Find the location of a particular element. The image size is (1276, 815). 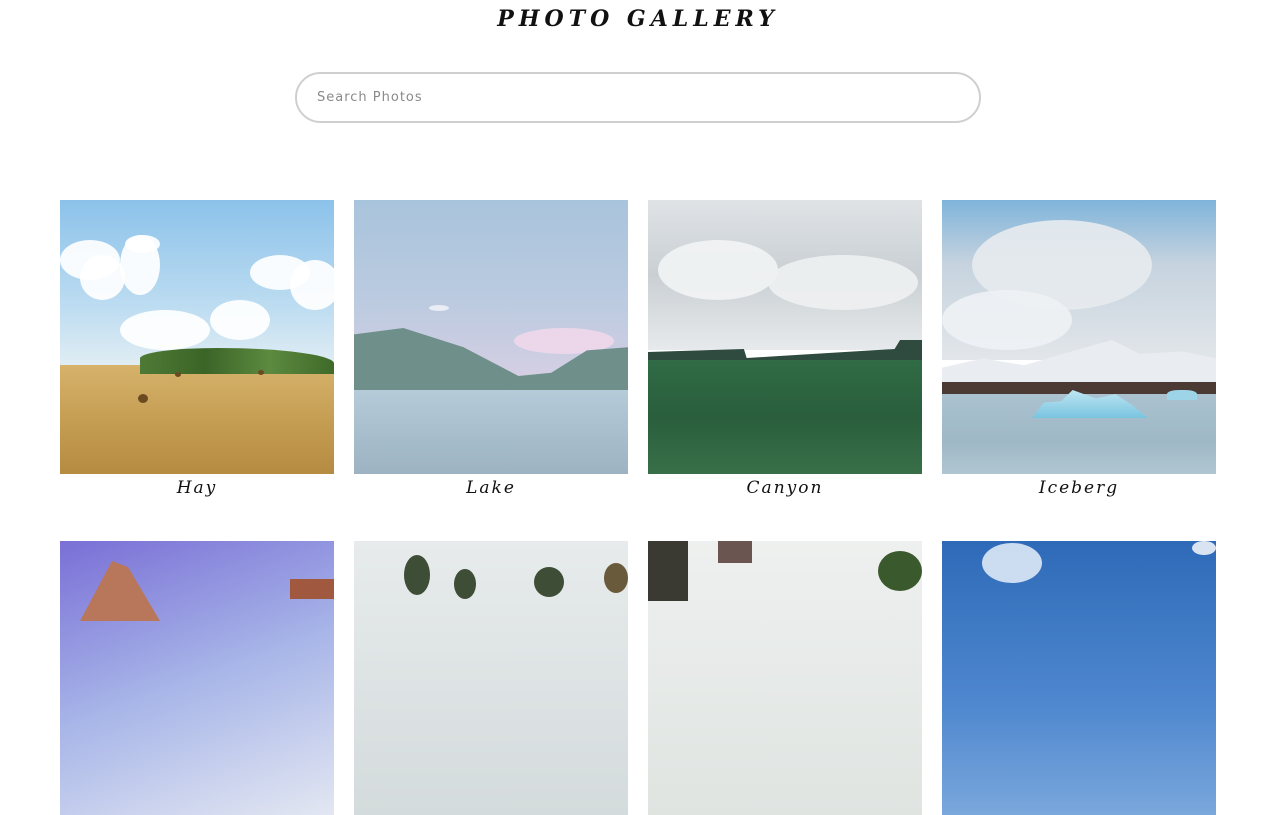

photo-caption: Hay is located at coordinates (197, 488).